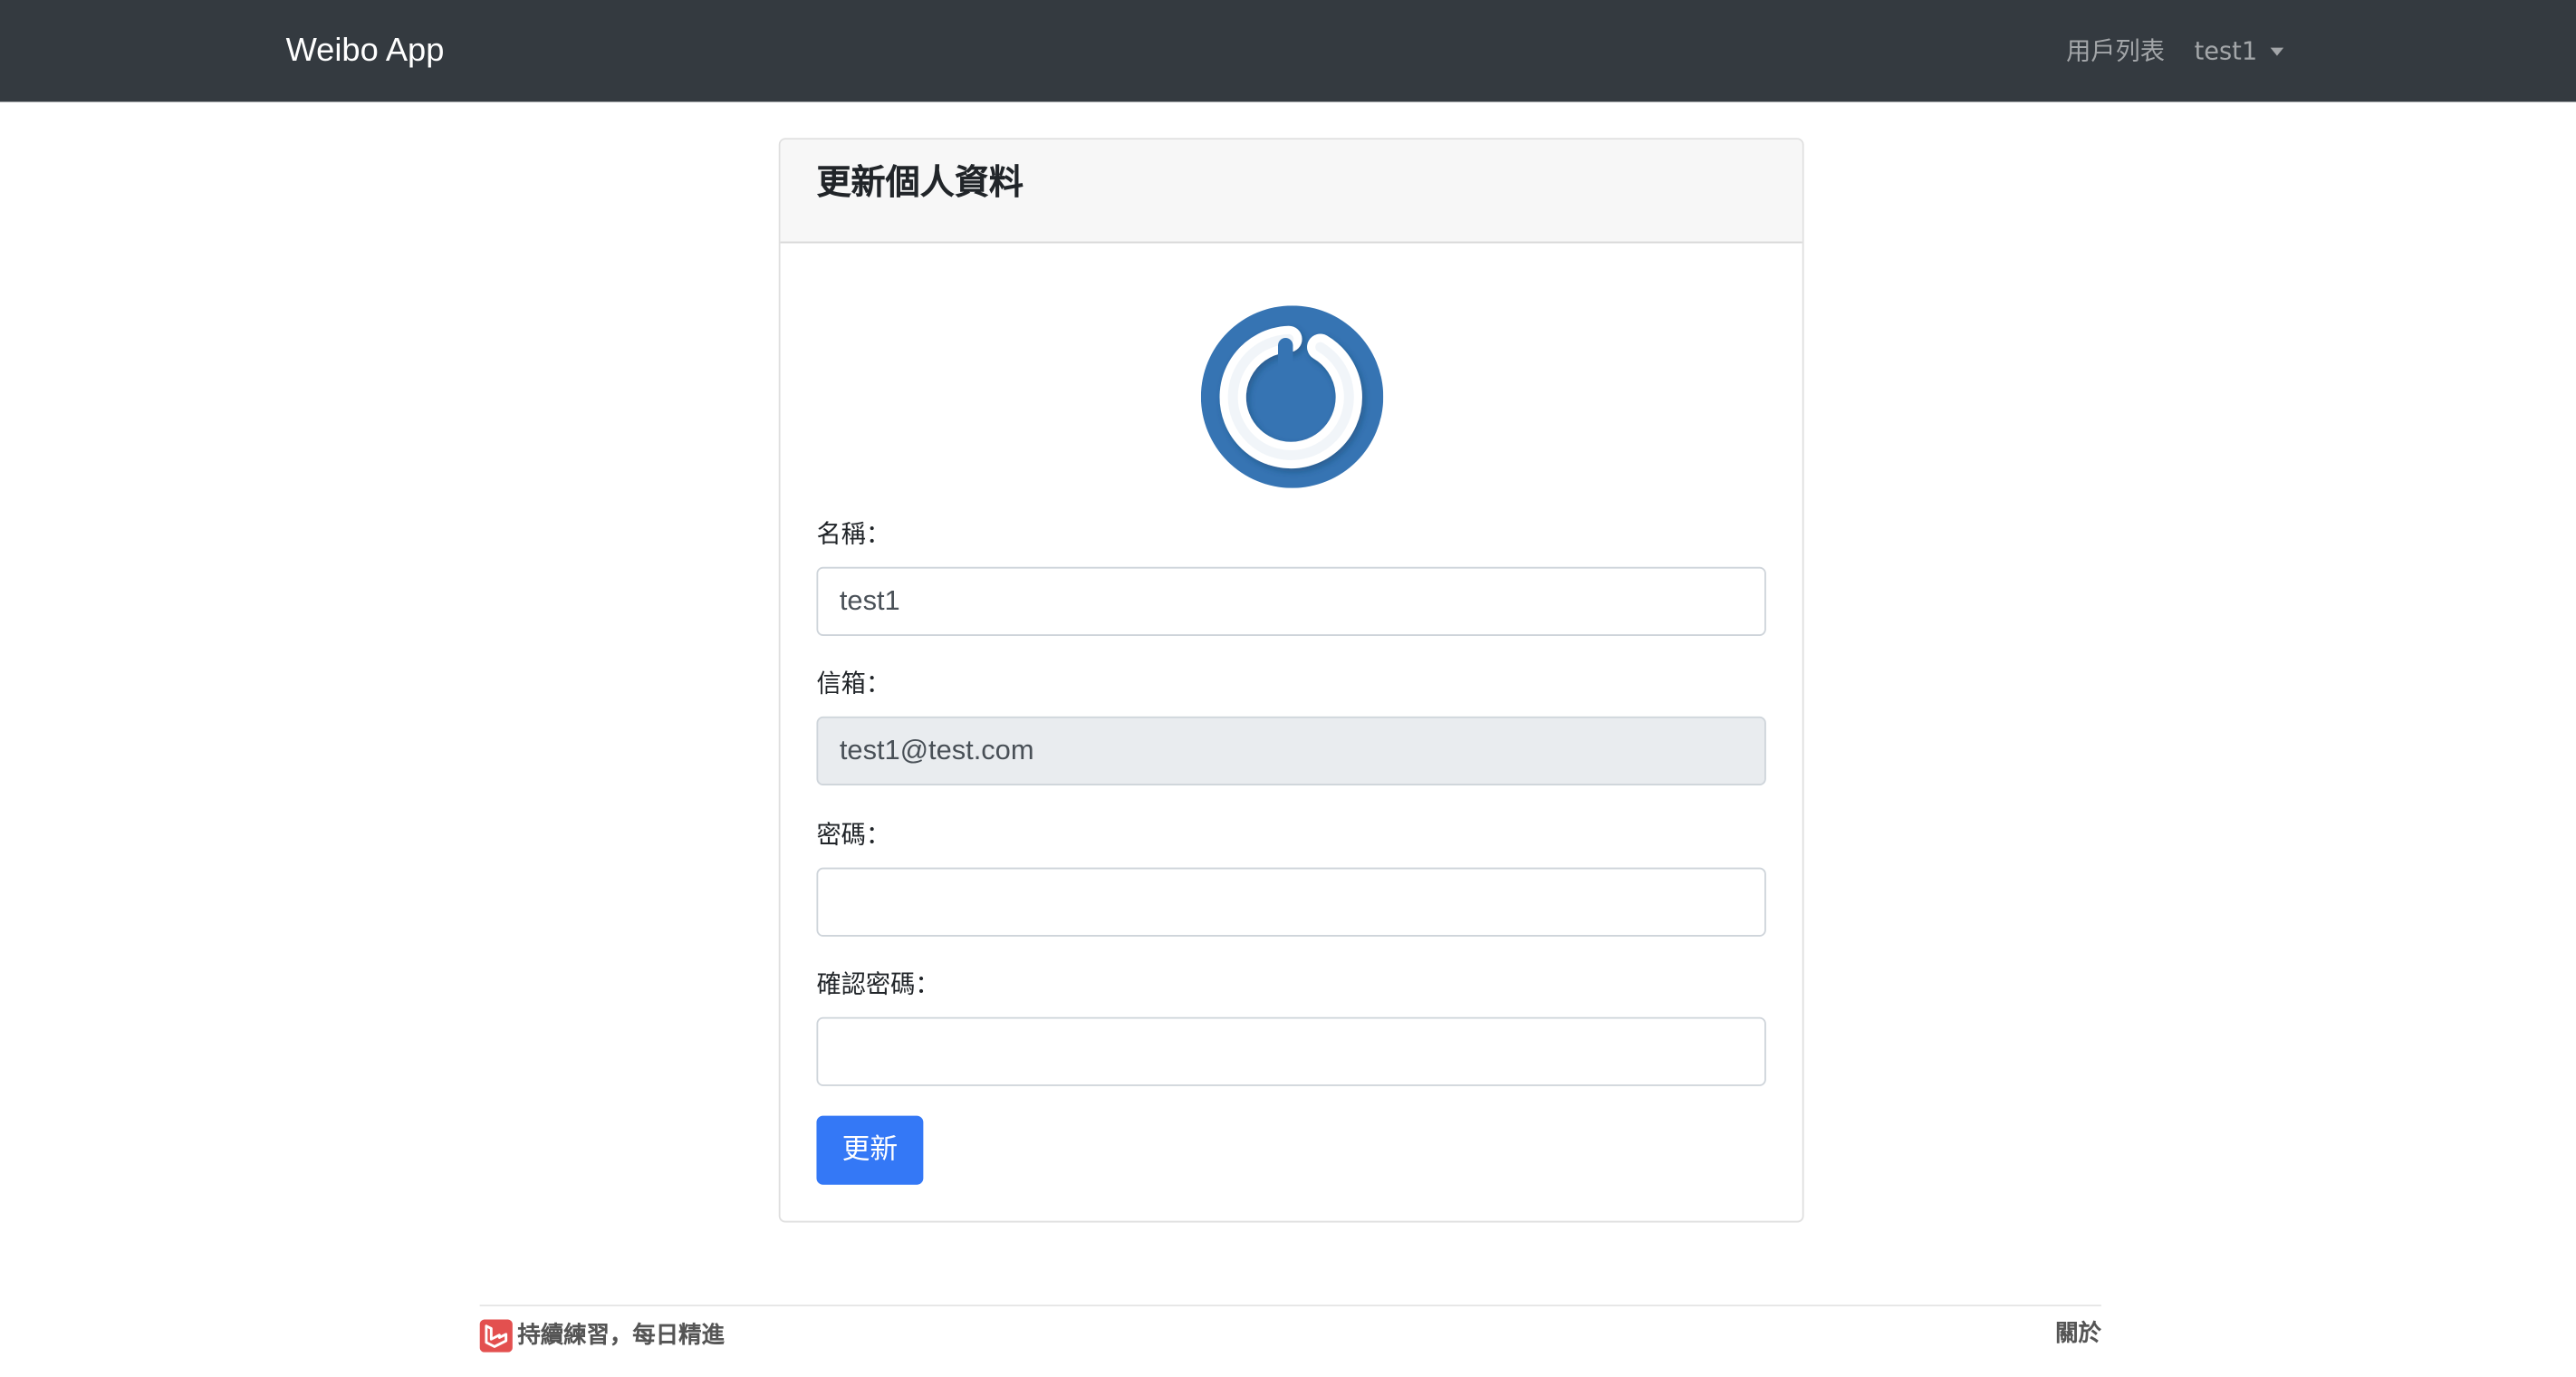 The image size is (2576, 1377). Describe the element at coordinates (1291, 902) in the screenshot. I see `password-input` at that location.